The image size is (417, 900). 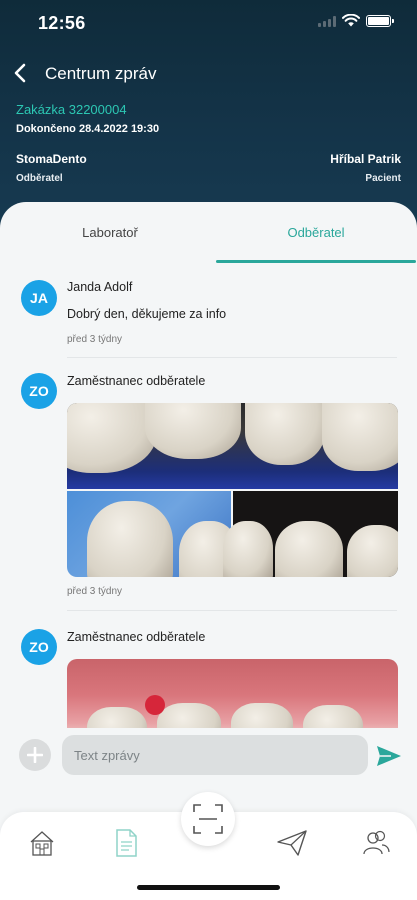 I want to click on paper-plane-icon, so click(x=292, y=843).